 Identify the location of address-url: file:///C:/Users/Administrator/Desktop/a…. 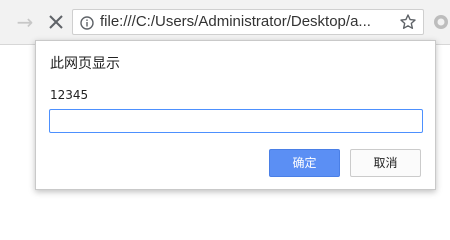
(245, 22).